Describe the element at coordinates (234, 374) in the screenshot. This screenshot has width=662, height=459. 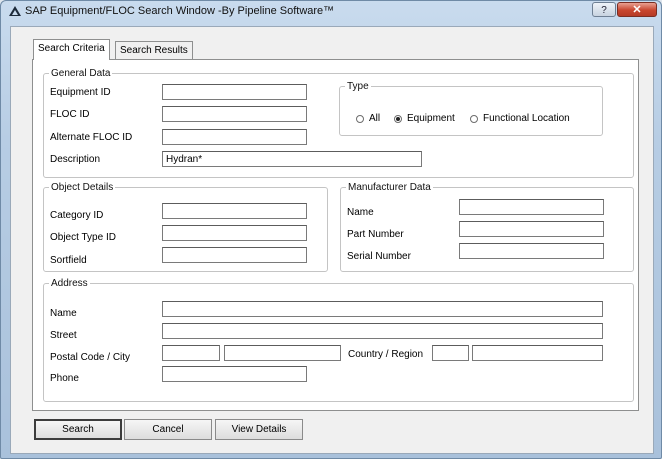
I see `phone-input` at that location.